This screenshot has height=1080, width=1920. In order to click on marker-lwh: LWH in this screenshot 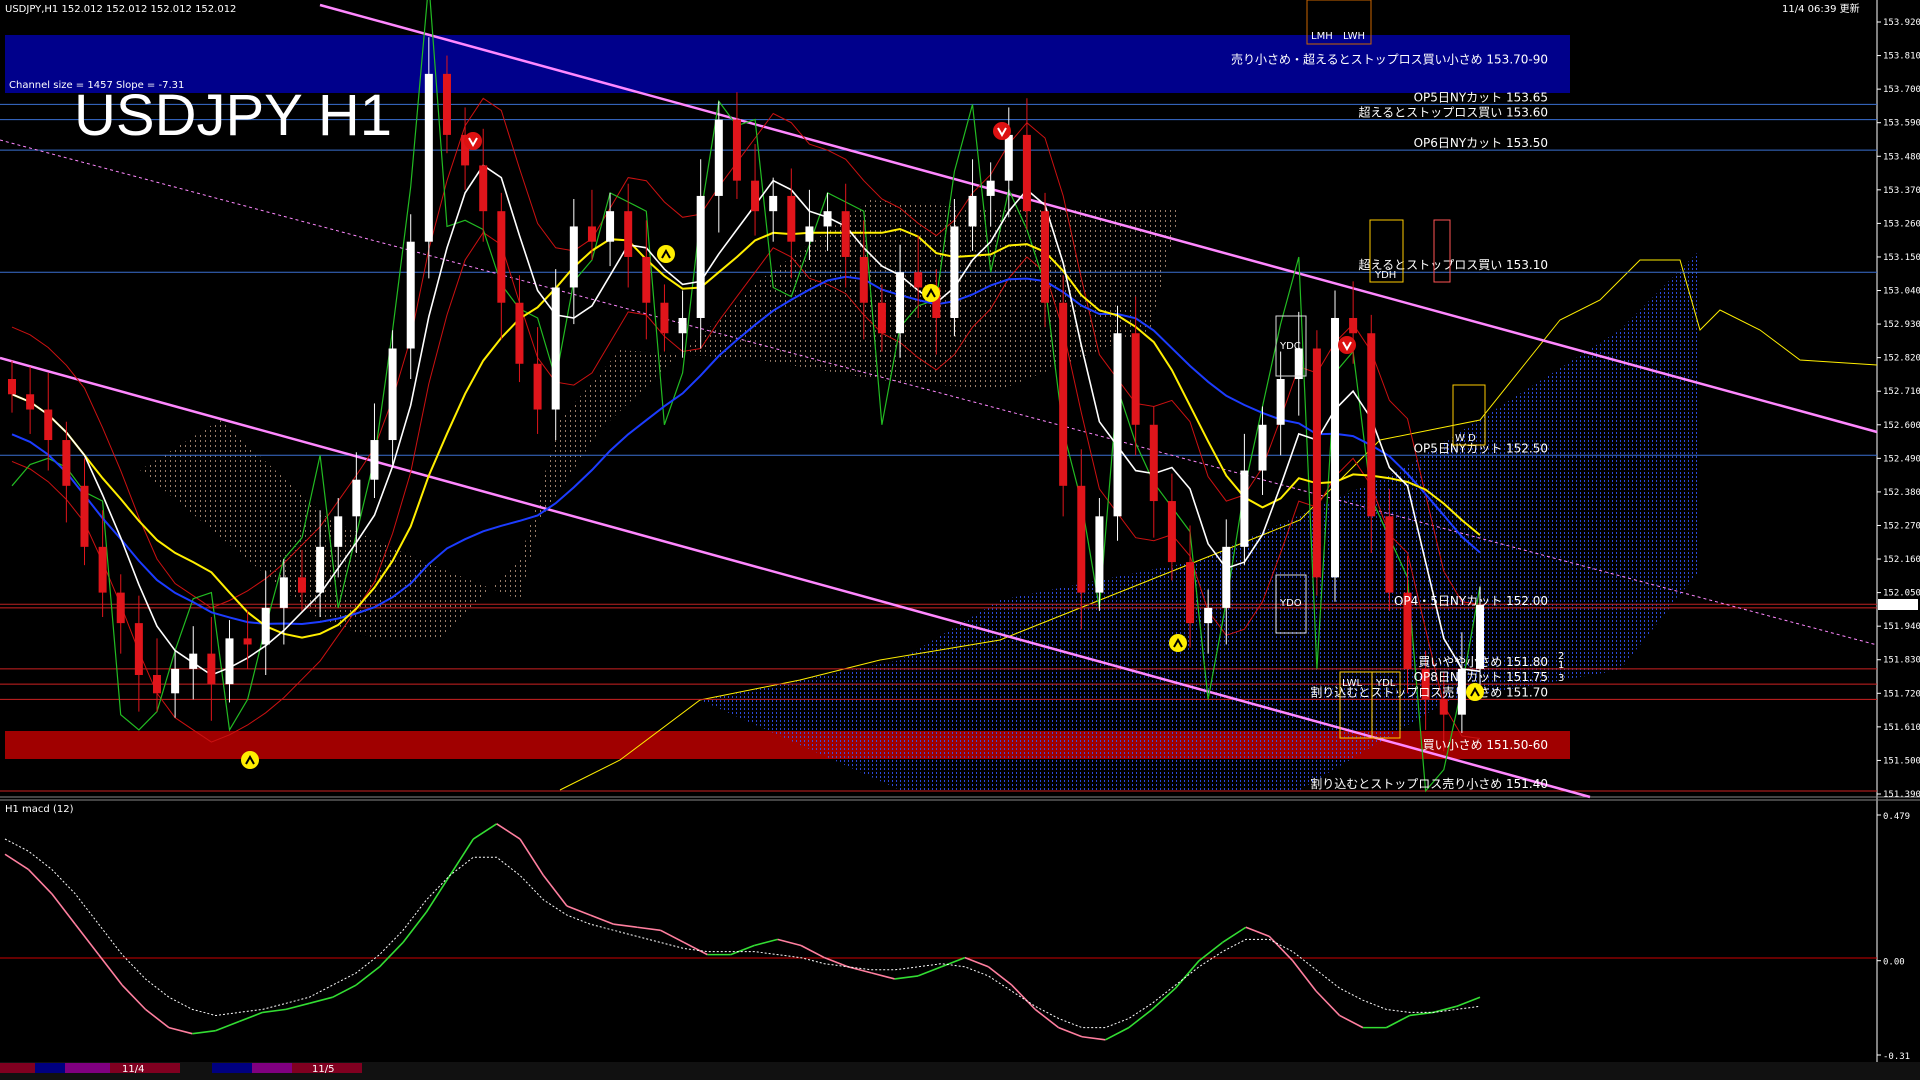, I will do `click(1354, 36)`.